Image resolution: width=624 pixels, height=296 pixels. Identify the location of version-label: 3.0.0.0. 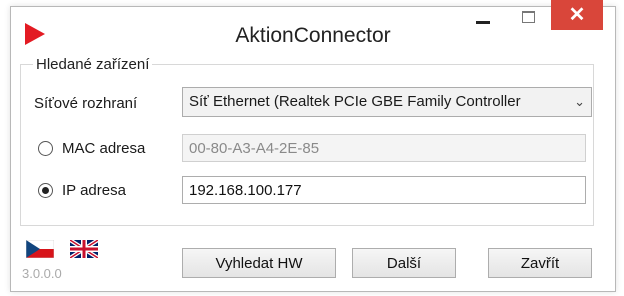
(42, 273).